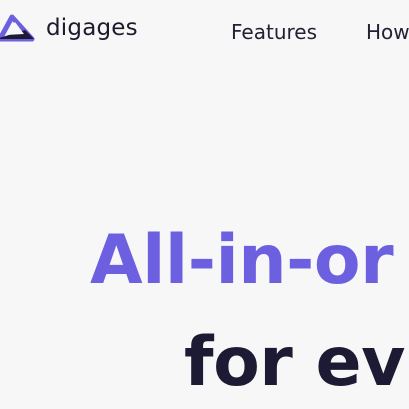 Image resolution: width=409 pixels, height=409 pixels. I want to click on nav-link-features: Features, so click(274, 32).